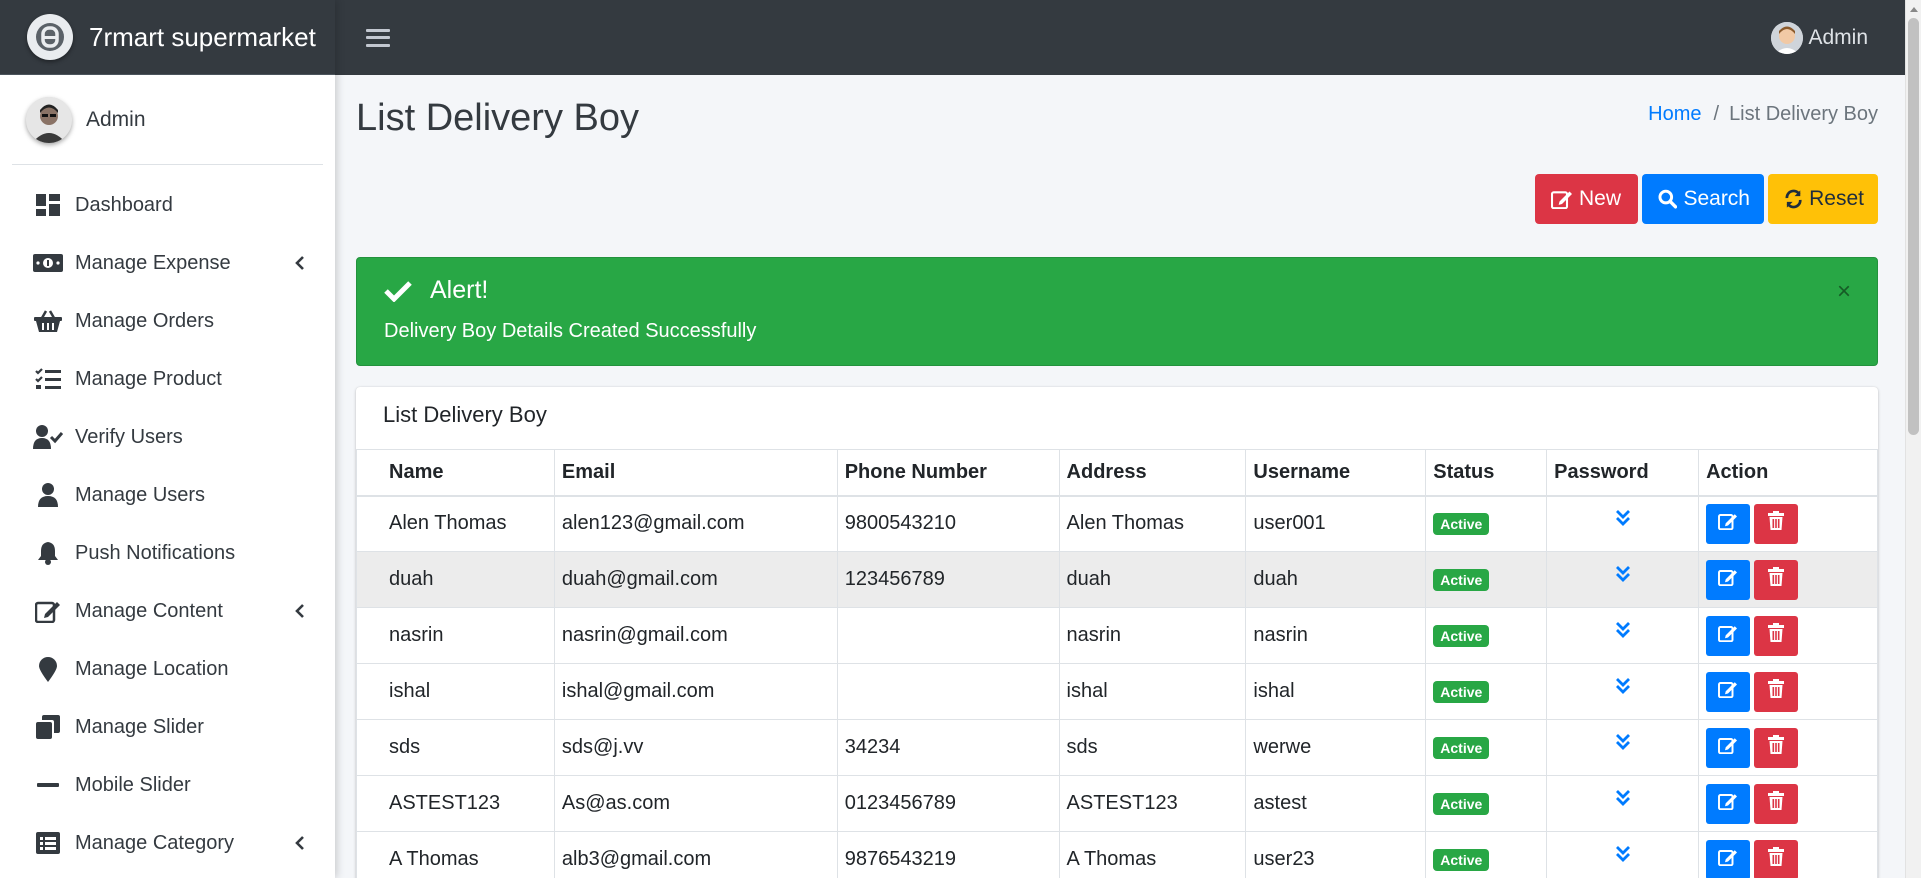  What do you see at coordinates (1703, 199) in the screenshot?
I see `search-button: Search` at bounding box center [1703, 199].